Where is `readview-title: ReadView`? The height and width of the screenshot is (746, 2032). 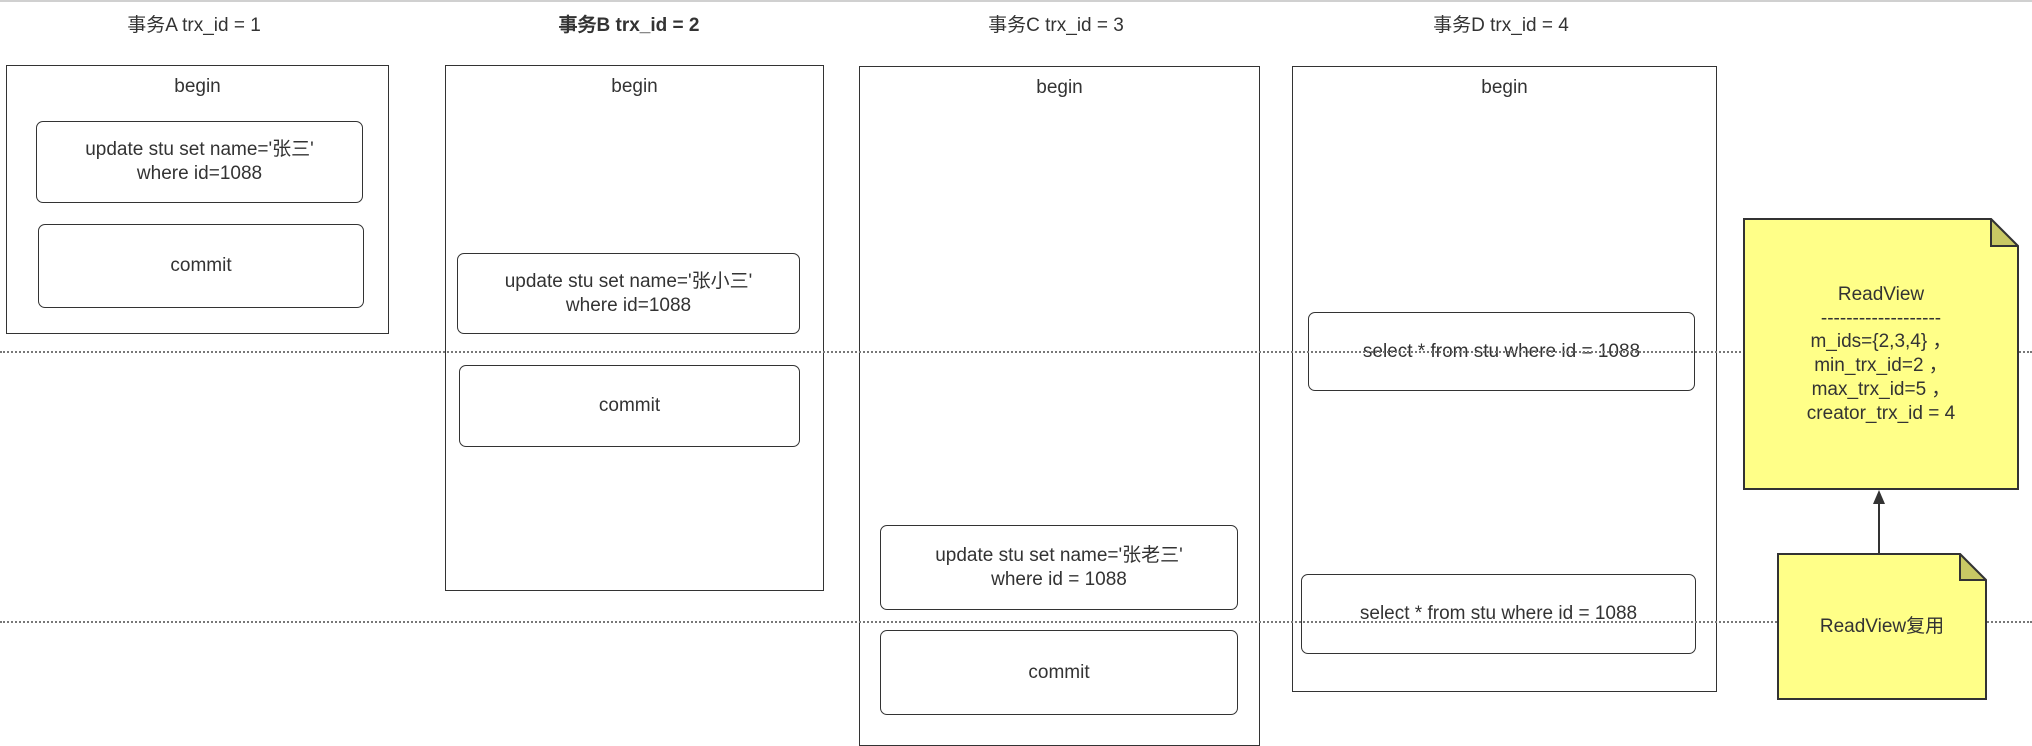
readview-title: ReadView is located at coordinates (1881, 294).